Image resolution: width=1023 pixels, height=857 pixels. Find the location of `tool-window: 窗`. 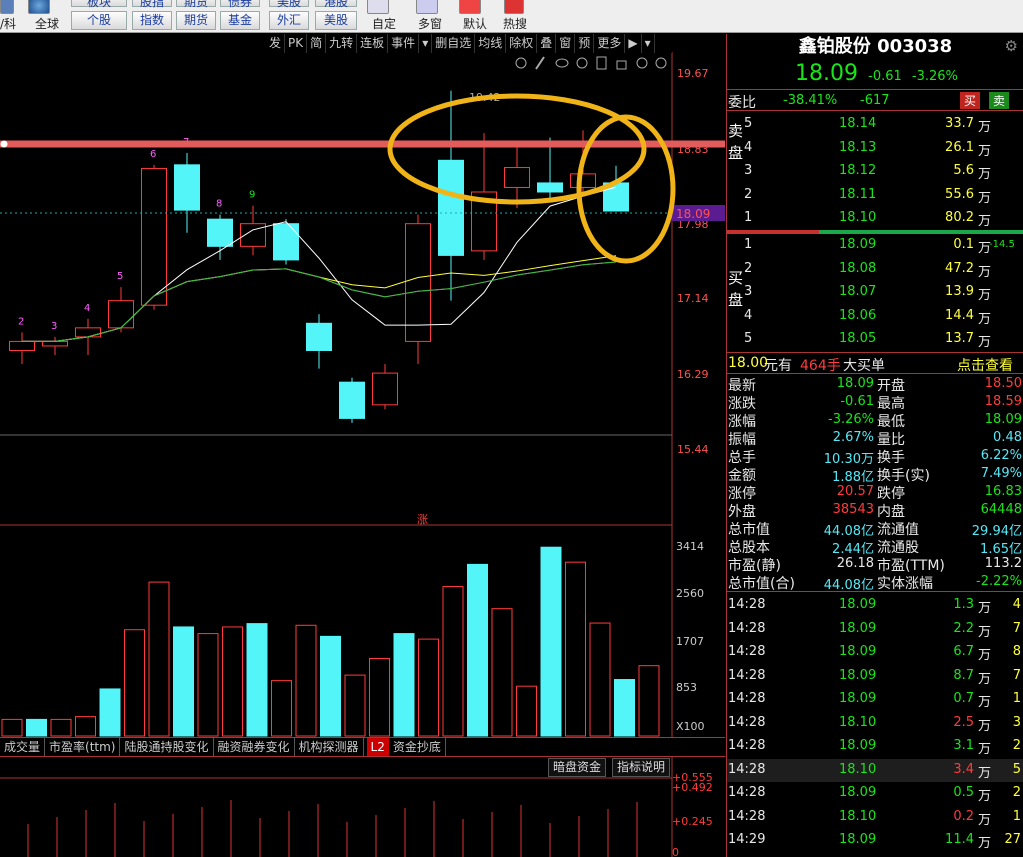

tool-window: 窗 is located at coordinates (566, 43).